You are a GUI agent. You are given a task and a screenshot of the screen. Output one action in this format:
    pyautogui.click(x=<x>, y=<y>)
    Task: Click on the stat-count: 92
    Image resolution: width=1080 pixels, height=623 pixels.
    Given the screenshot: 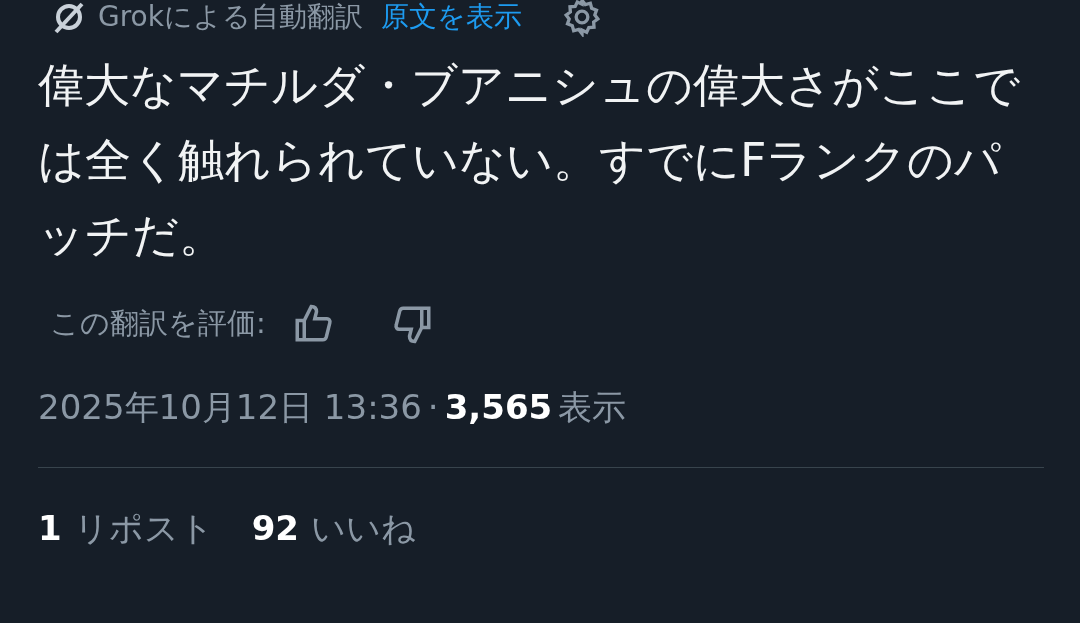 What is the action you would take?
    pyautogui.click(x=275, y=528)
    